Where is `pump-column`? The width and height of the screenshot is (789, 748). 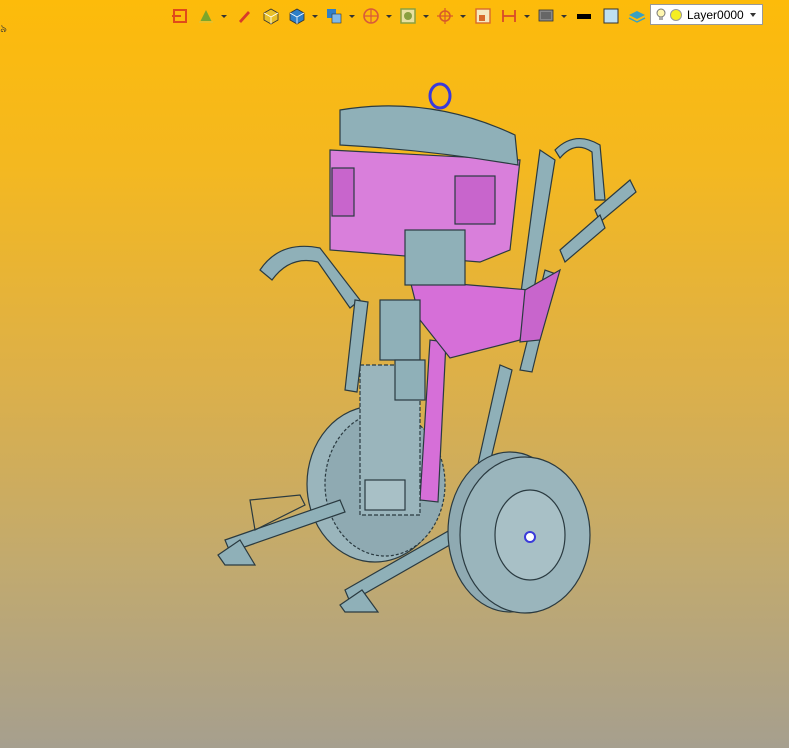 pump-column is located at coordinates (412, 372).